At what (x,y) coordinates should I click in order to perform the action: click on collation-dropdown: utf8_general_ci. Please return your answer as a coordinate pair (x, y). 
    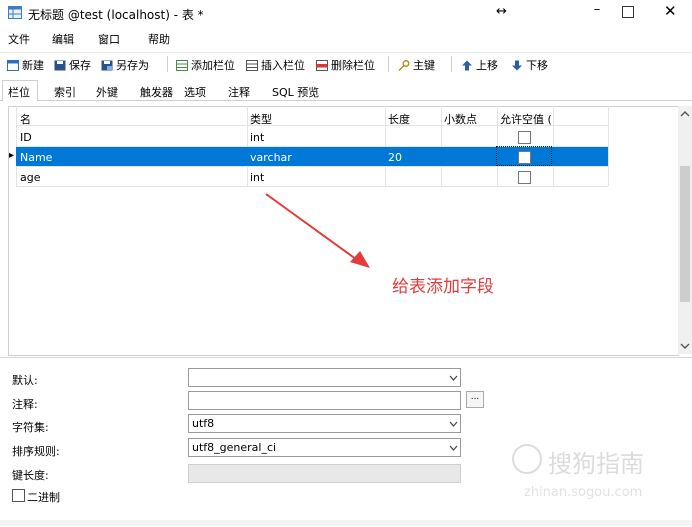
    Looking at the image, I should click on (324, 447).